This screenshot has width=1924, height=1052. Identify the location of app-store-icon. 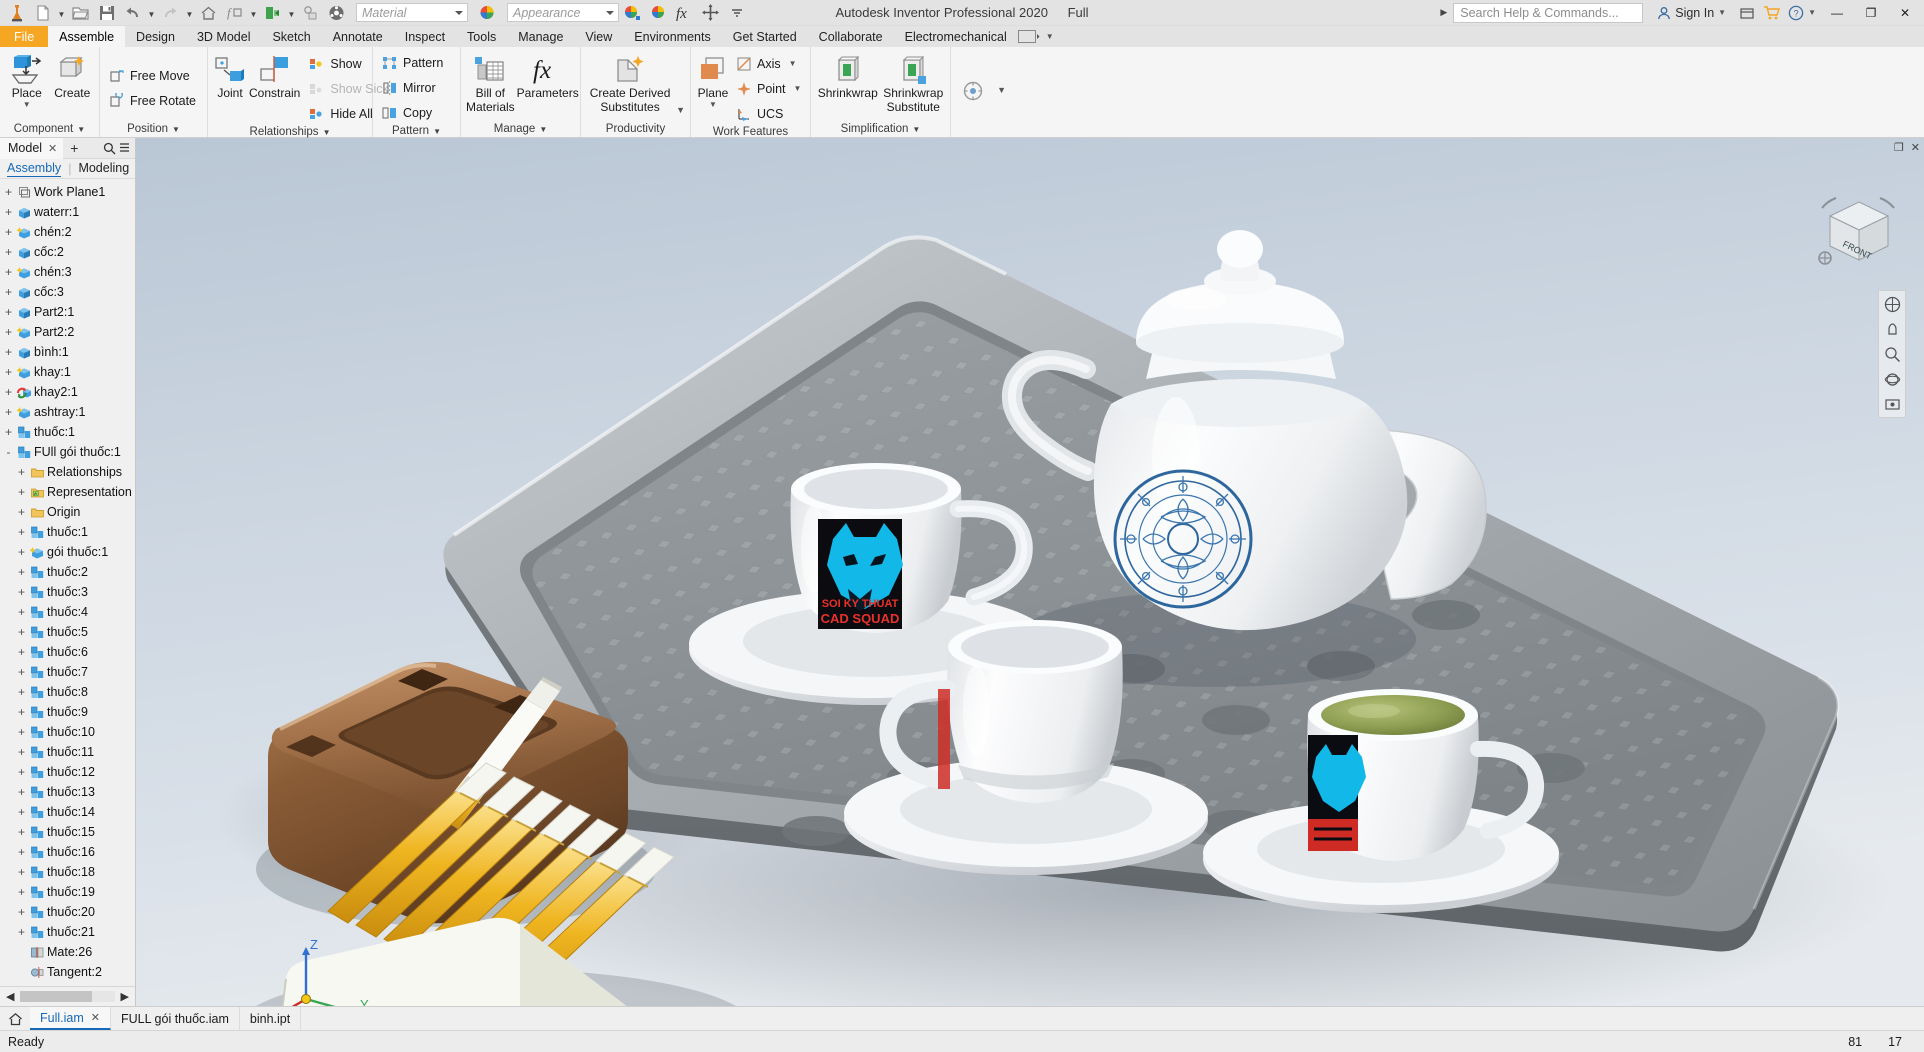
(1746, 13).